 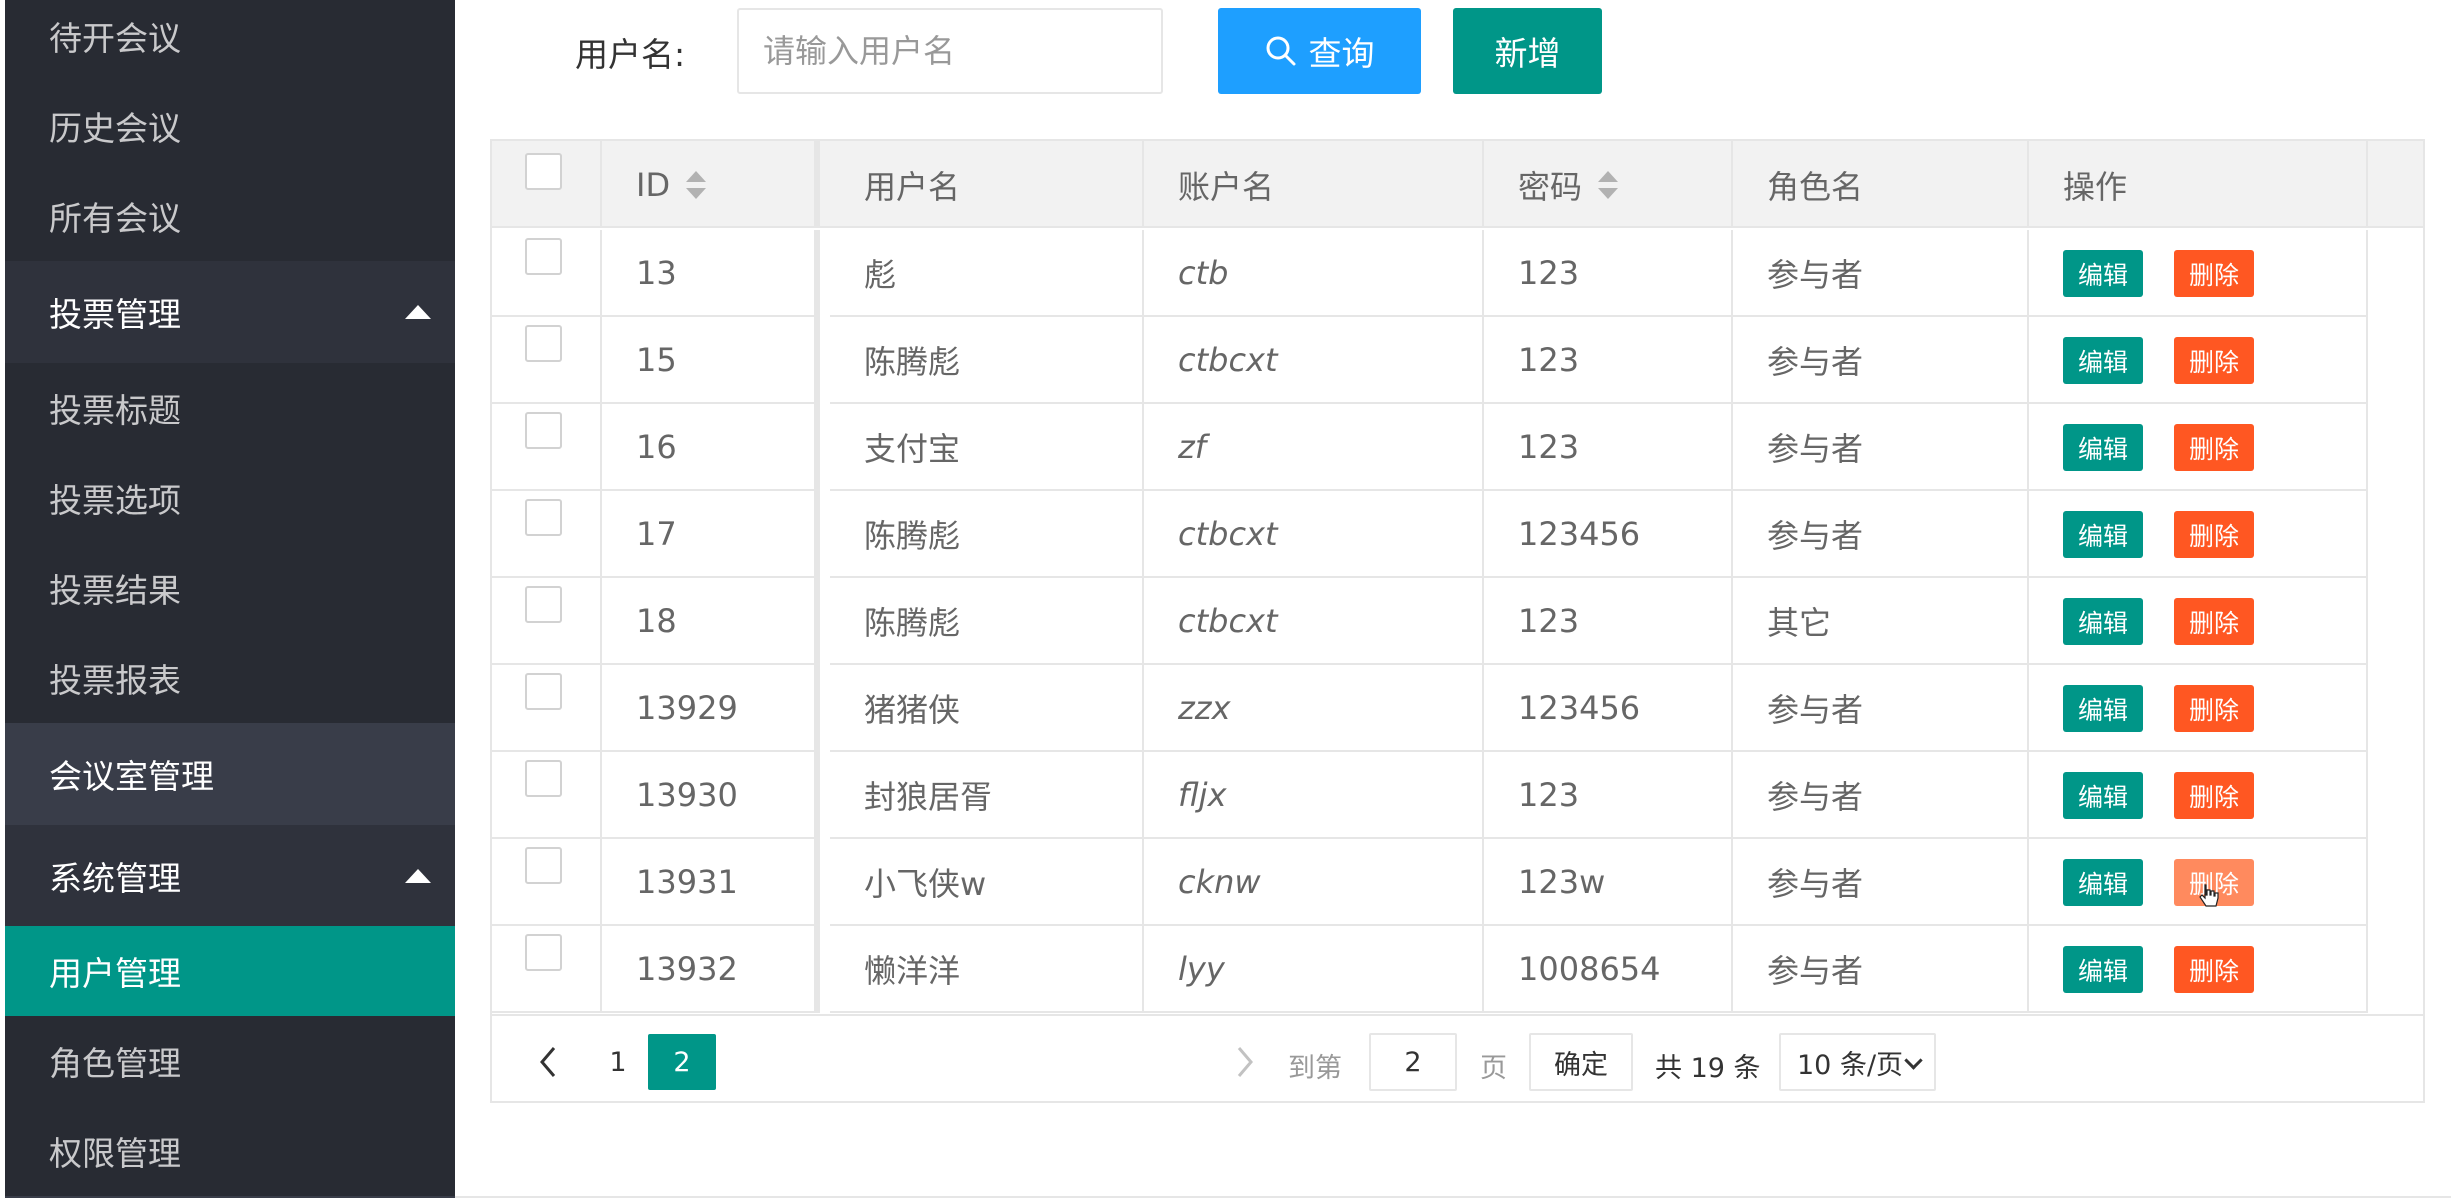 What do you see at coordinates (1457, 795) in the screenshot?
I see `table-row: 13930 封狼居胥 fljx 123 参与者 编辑 删除` at bounding box center [1457, 795].